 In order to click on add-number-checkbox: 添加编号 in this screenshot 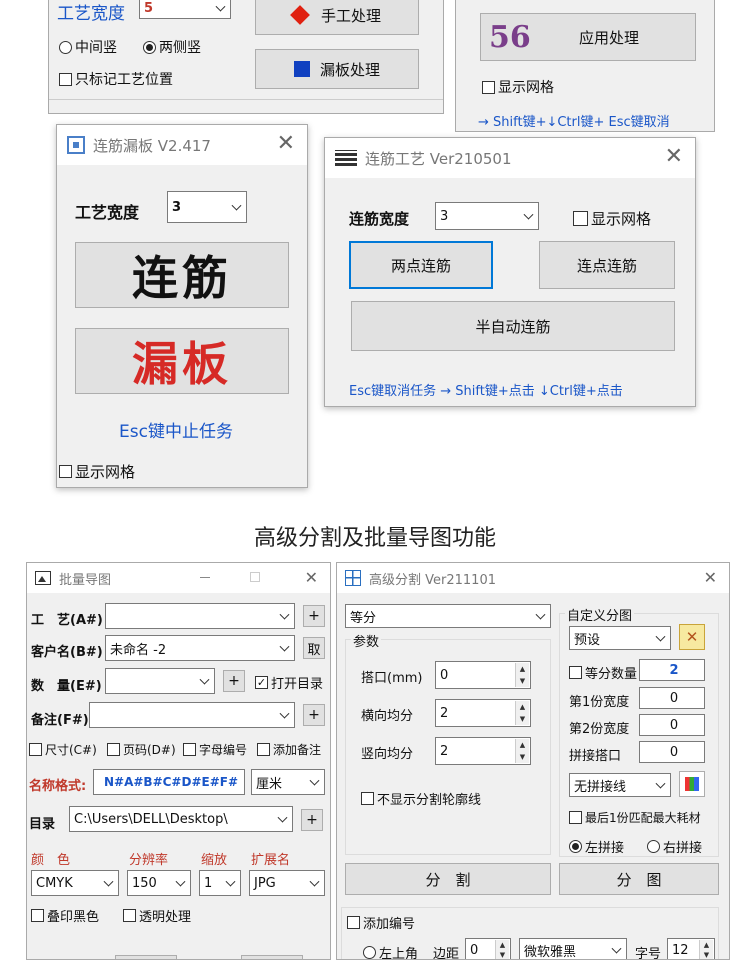, I will do `click(381, 922)`.